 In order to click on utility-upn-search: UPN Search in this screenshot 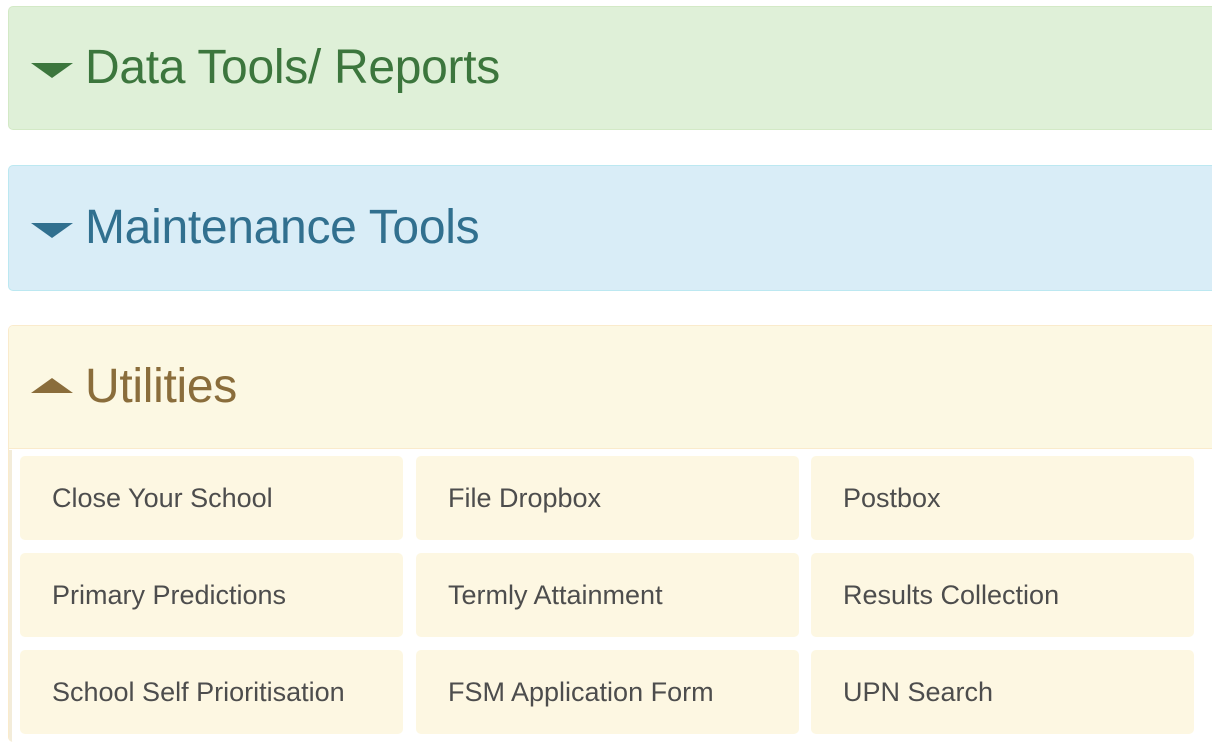, I will do `click(1002, 692)`.